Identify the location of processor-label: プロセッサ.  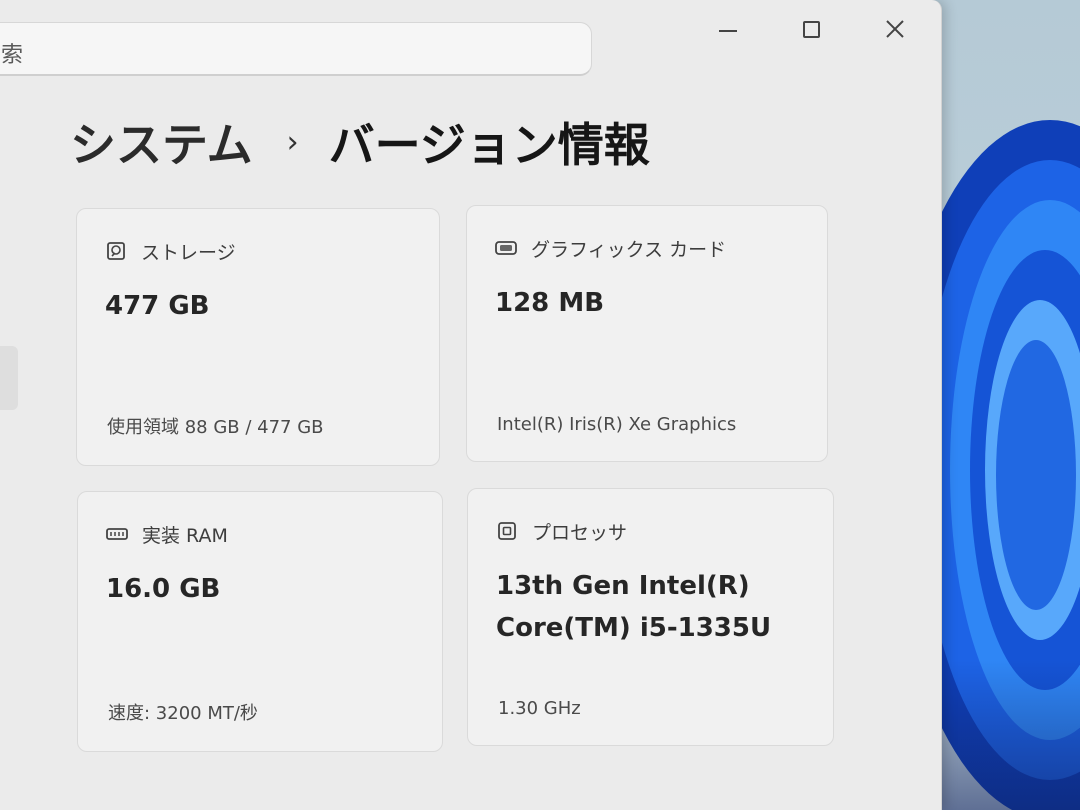
(580, 532).